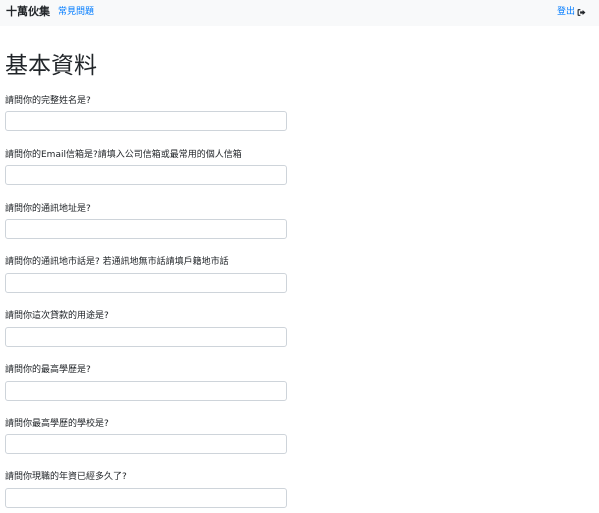 This screenshot has width=599, height=513. I want to click on logout-link: 登出, so click(571, 12).